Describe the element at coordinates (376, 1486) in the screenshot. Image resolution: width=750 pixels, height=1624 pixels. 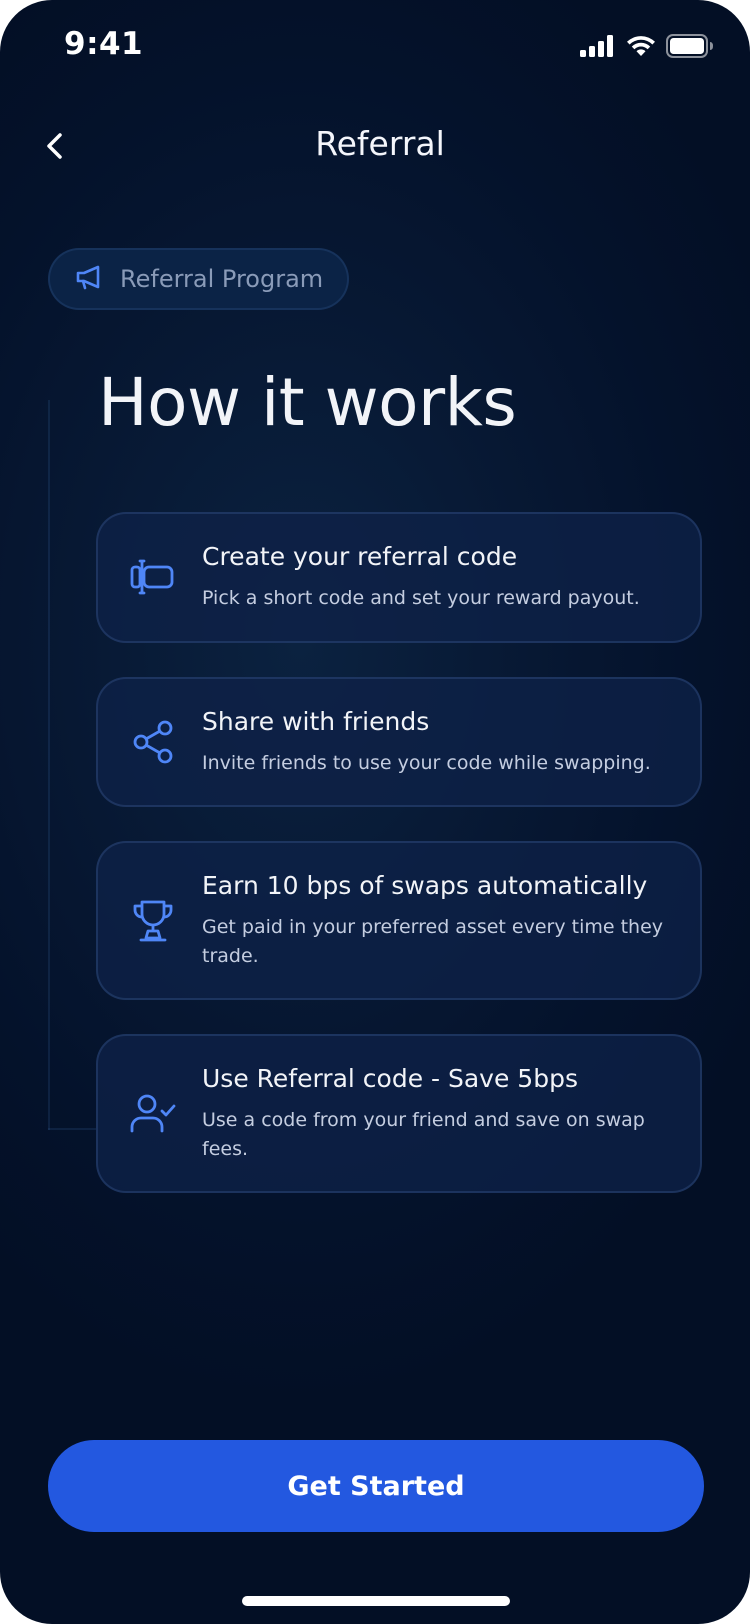
I see `get-started-button: Get Started` at that location.